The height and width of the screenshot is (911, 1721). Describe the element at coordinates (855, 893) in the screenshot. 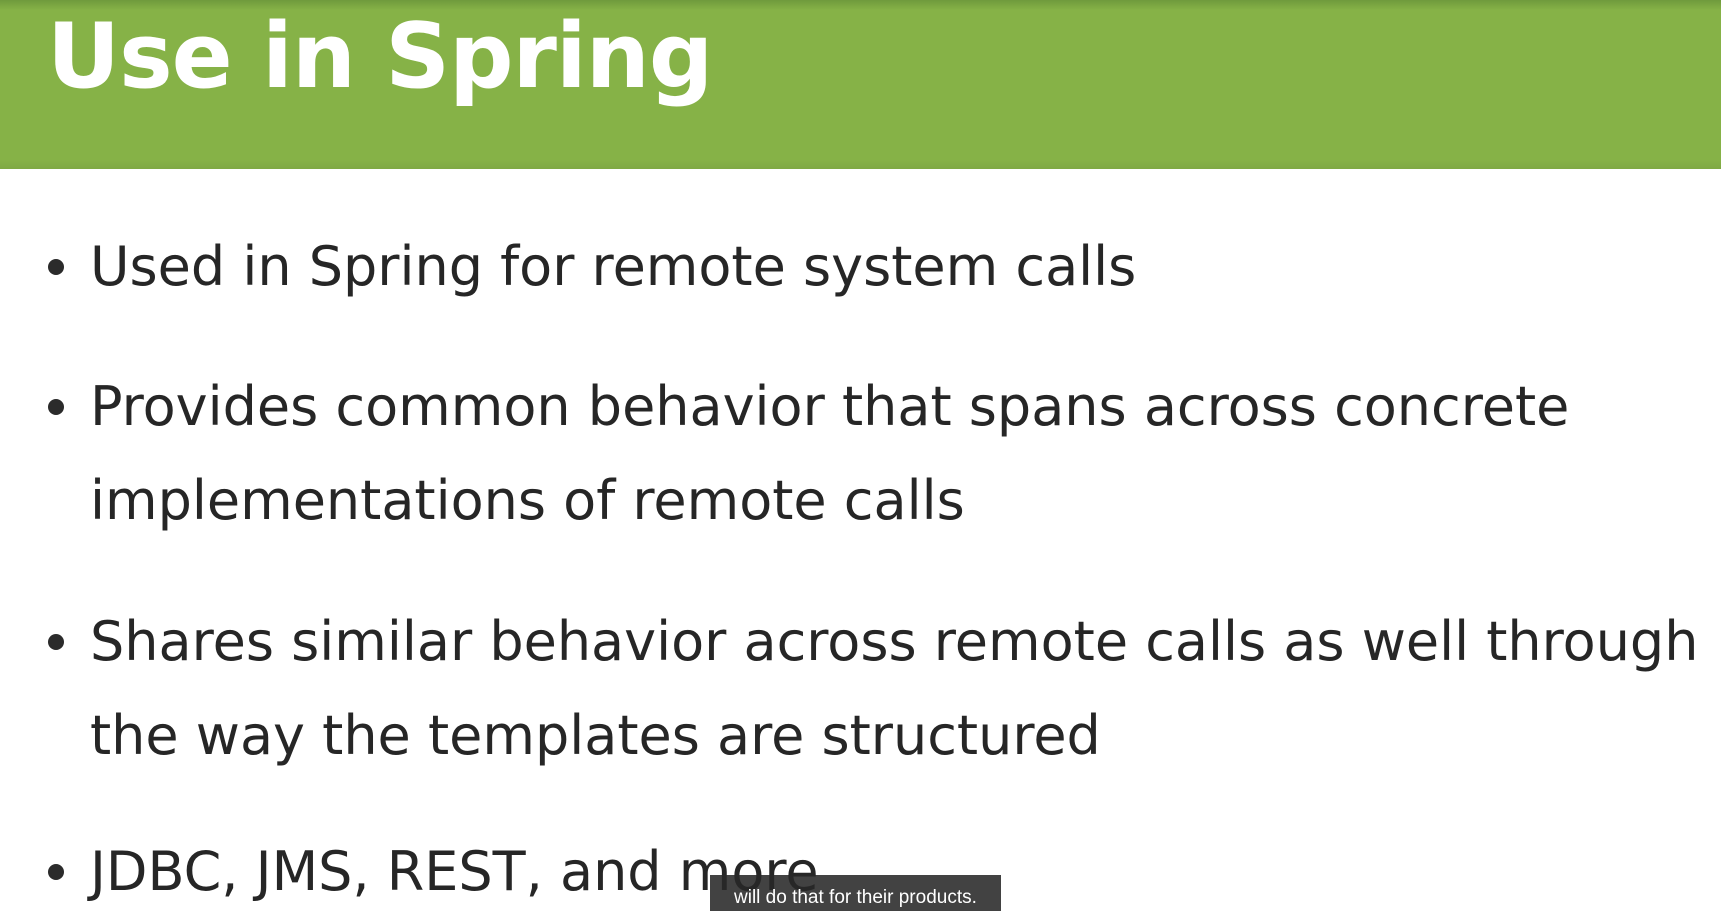

I see `video-caption: will do that for their products.` at that location.